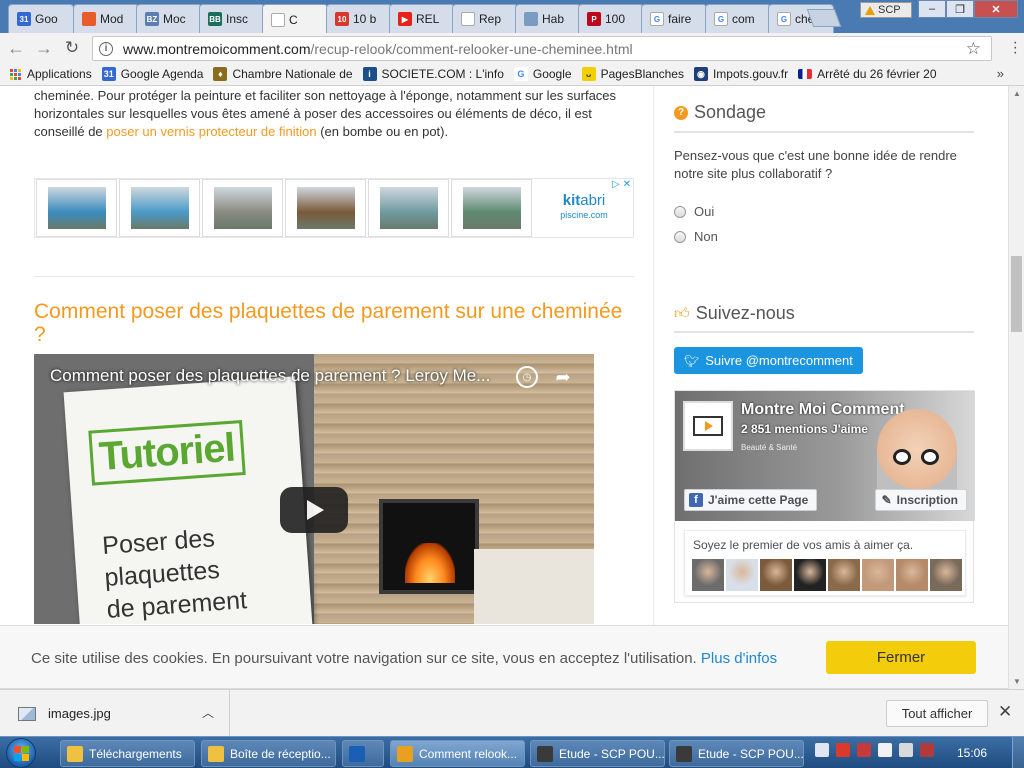 The image size is (1024, 768). What do you see at coordinates (1016, 294) in the screenshot?
I see `scroll-thumb` at bounding box center [1016, 294].